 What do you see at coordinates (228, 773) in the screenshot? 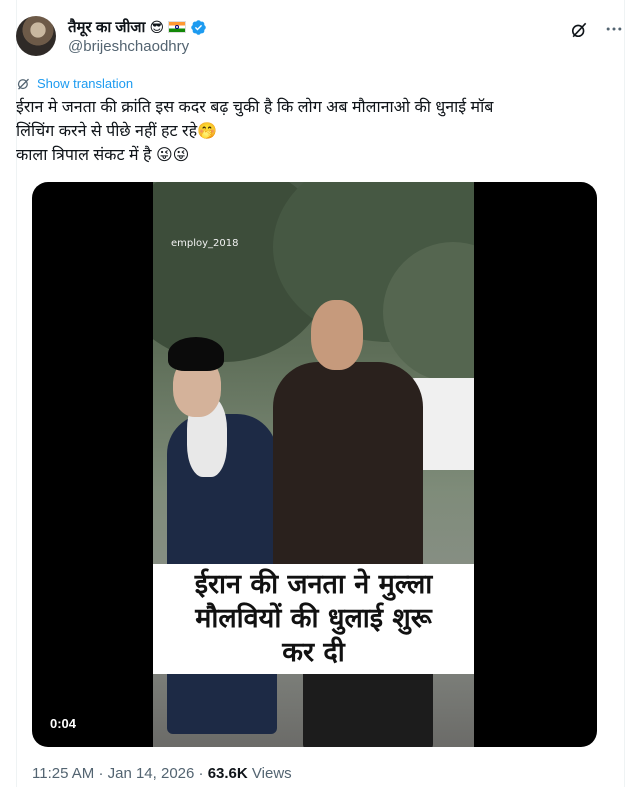
I see `views-count: 63.6K` at bounding box center [228, 773].